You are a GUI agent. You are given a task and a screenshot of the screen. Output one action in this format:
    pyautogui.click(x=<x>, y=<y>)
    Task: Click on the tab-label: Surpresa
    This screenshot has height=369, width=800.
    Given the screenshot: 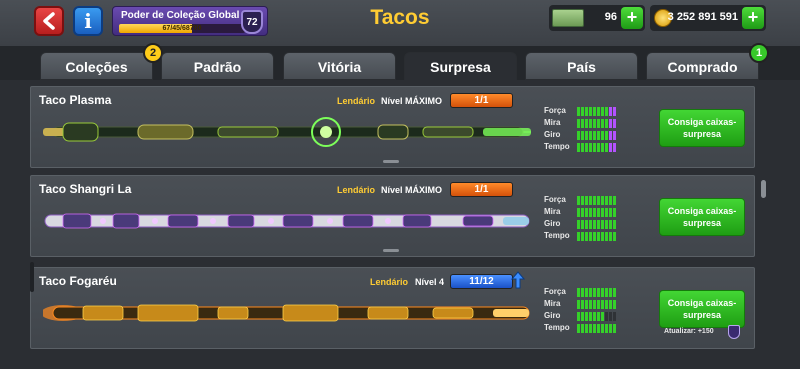 What is the action you would take?
    pyautogui.click(x=460, y=67)
    